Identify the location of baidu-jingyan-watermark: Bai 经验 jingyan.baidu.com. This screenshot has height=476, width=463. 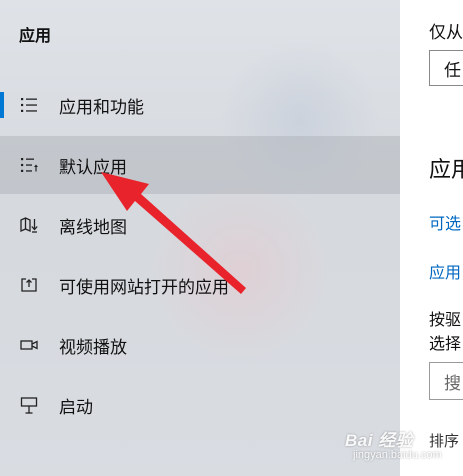
(393, 443).